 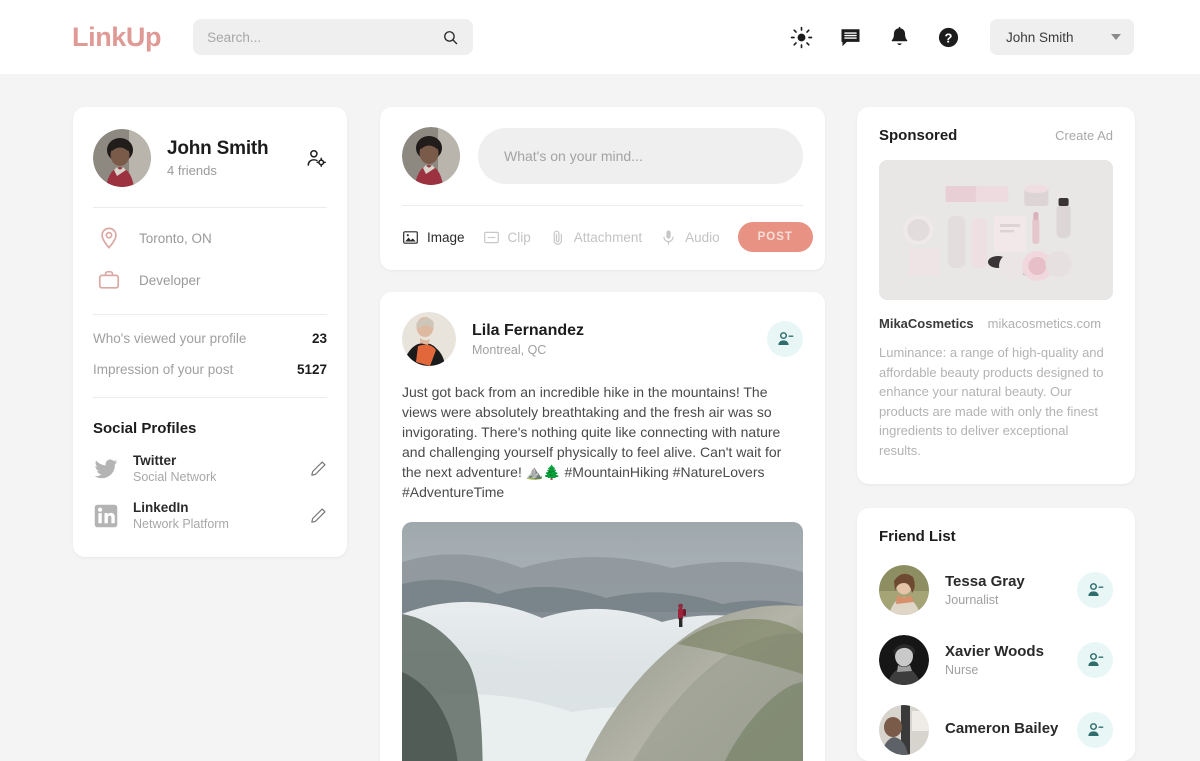 I want to click on briefcase-icon, so click(x=109, y=279).